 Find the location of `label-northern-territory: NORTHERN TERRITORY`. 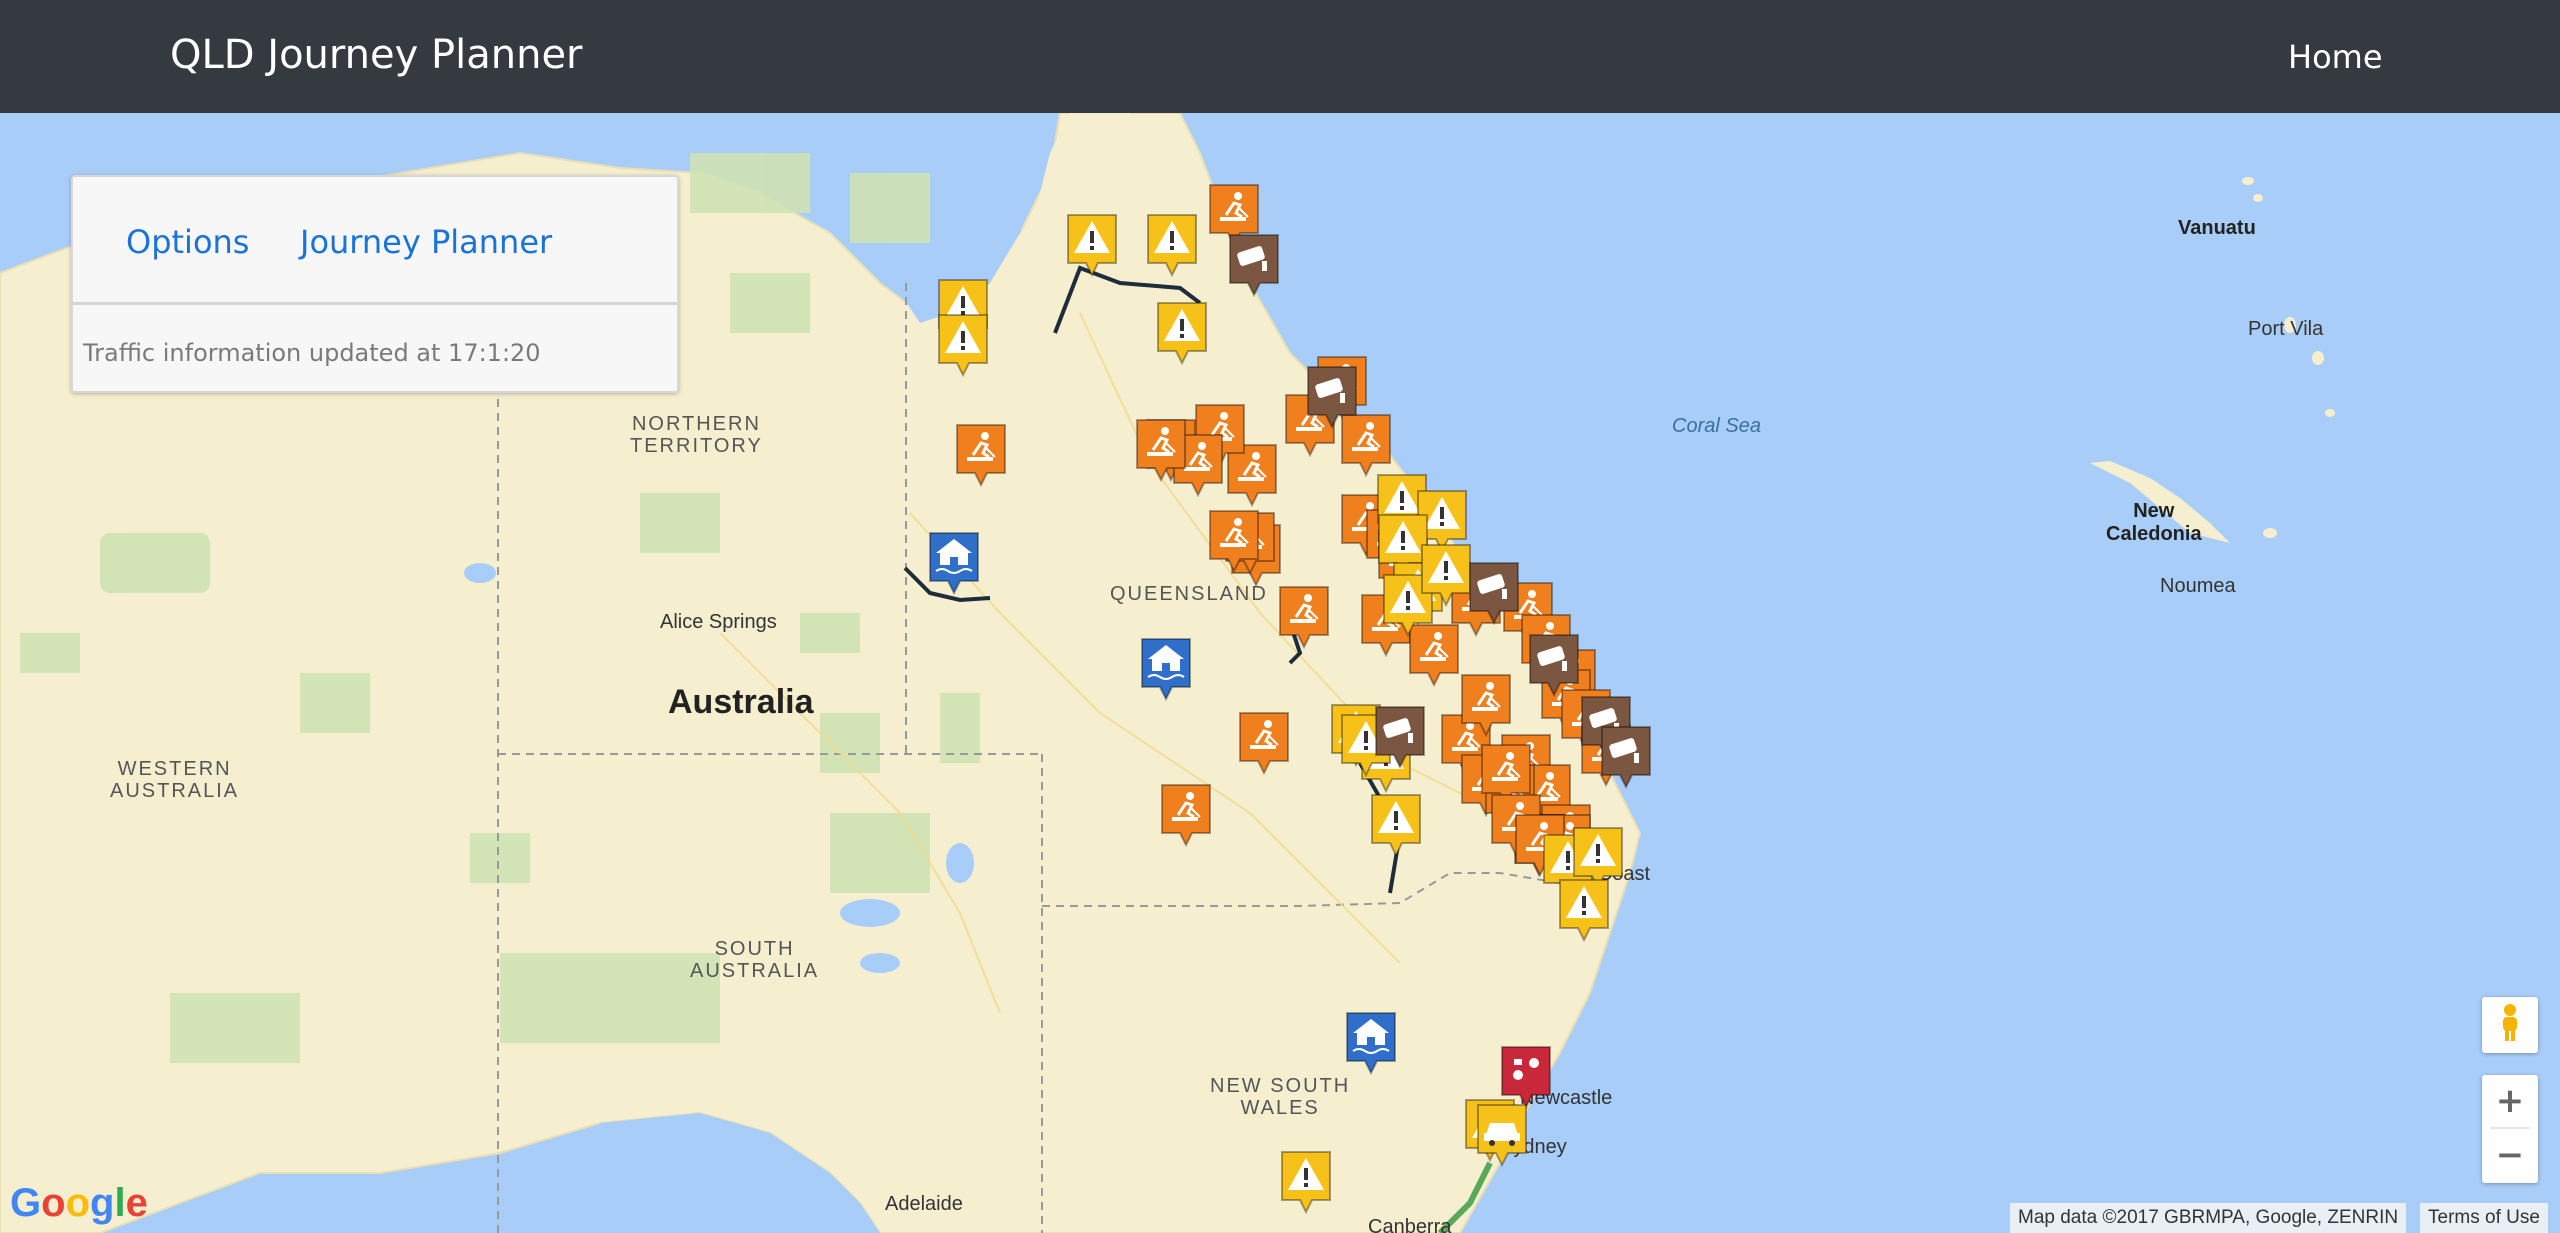

label-northern-territory: NORTHERN TERRITORY is located at coordinates (696, 435).